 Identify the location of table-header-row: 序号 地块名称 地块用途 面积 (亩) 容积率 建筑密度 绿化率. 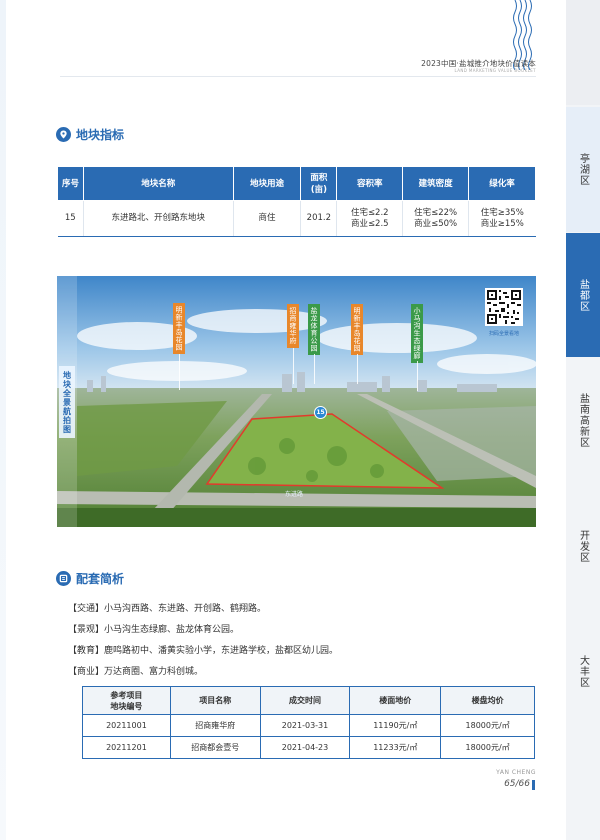
(296, 183).